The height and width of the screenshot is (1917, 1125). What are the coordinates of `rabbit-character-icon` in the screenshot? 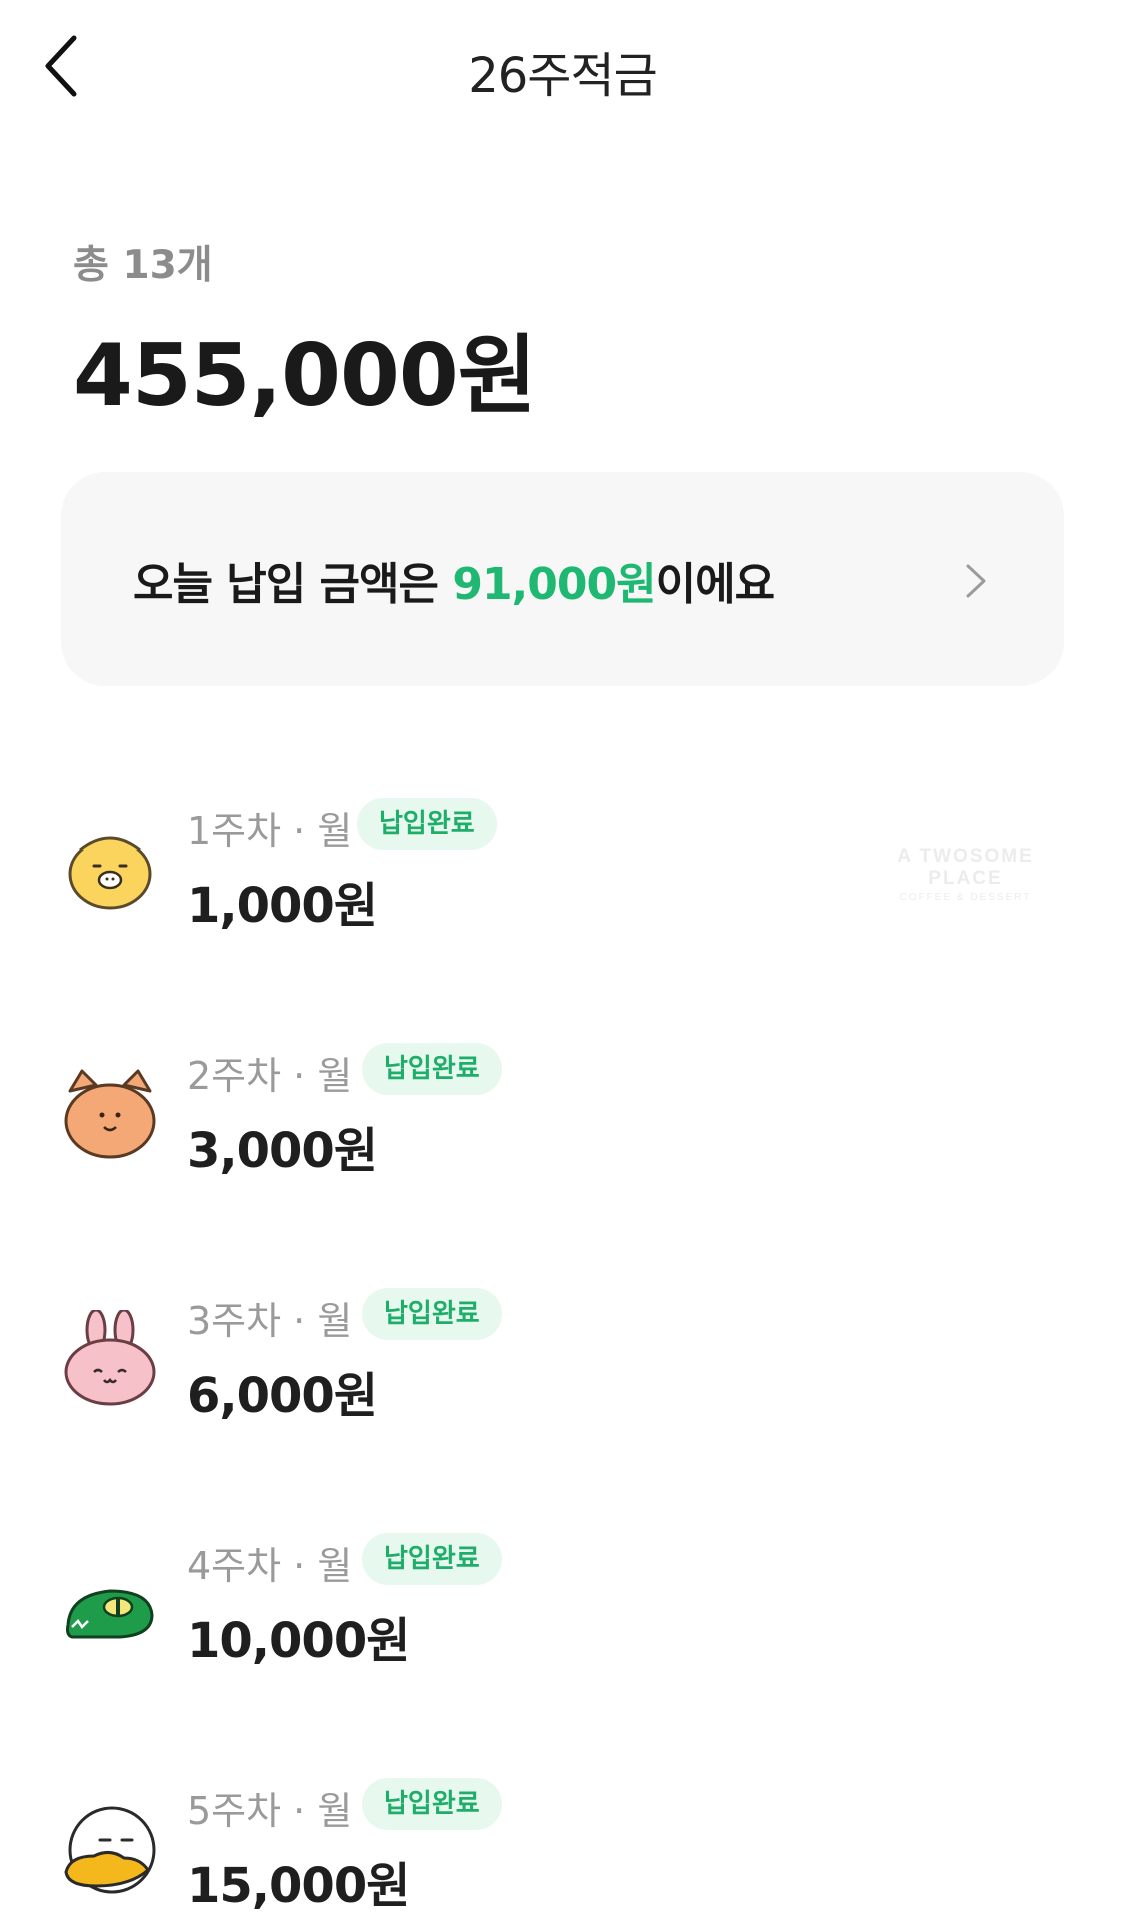 It's located at (110, 1358).